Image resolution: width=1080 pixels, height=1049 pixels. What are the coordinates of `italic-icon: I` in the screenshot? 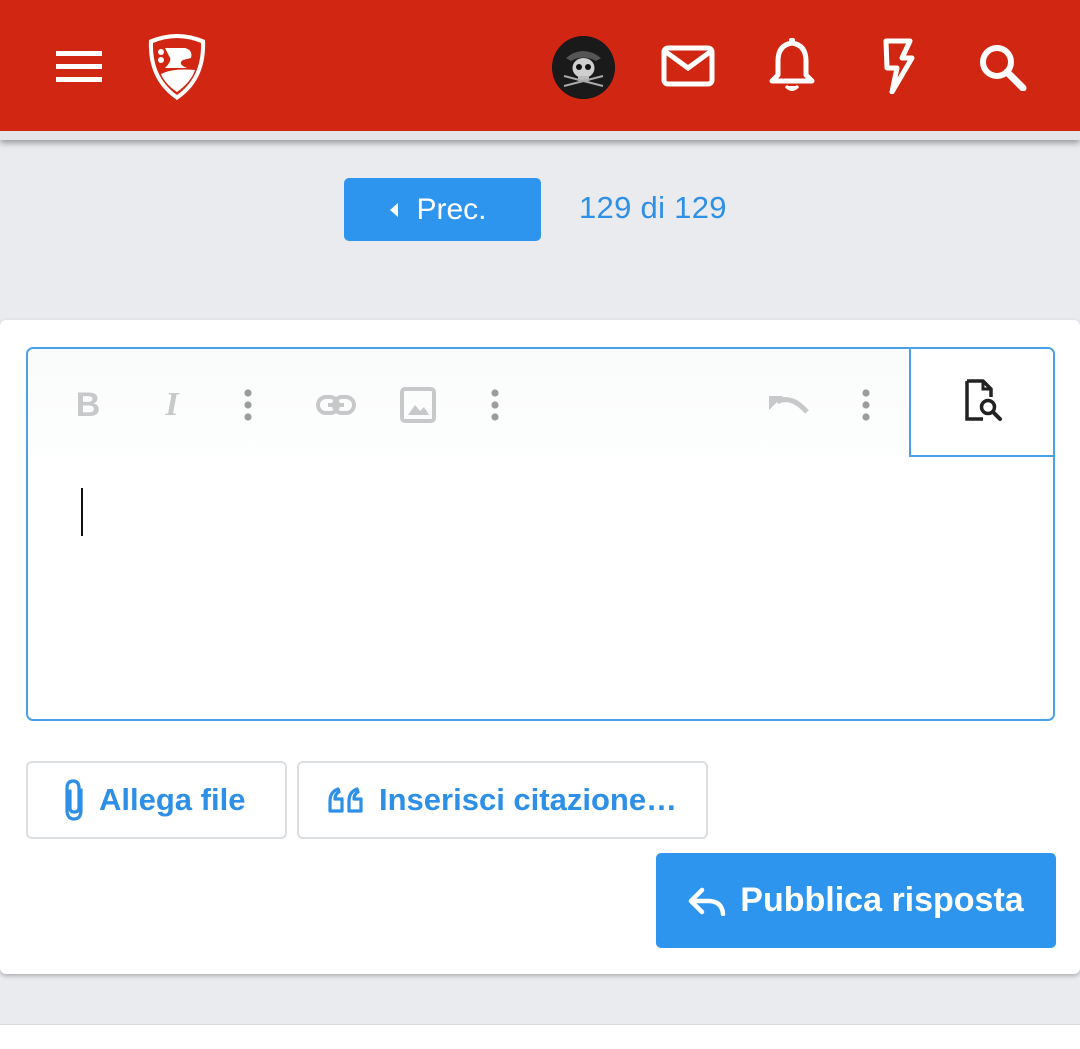 It's located at (172, 404).